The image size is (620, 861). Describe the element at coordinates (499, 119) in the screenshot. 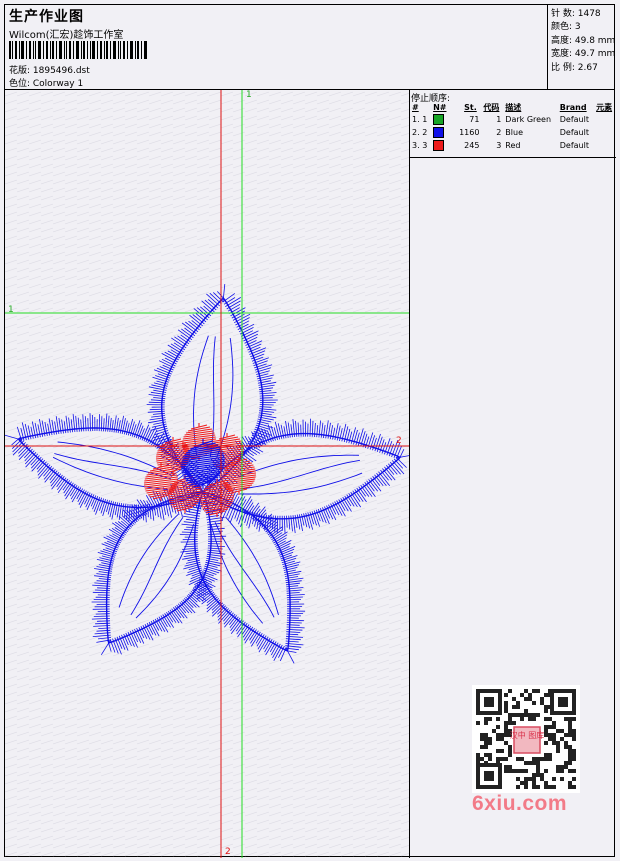

I see `code-cell: 1` at that location.